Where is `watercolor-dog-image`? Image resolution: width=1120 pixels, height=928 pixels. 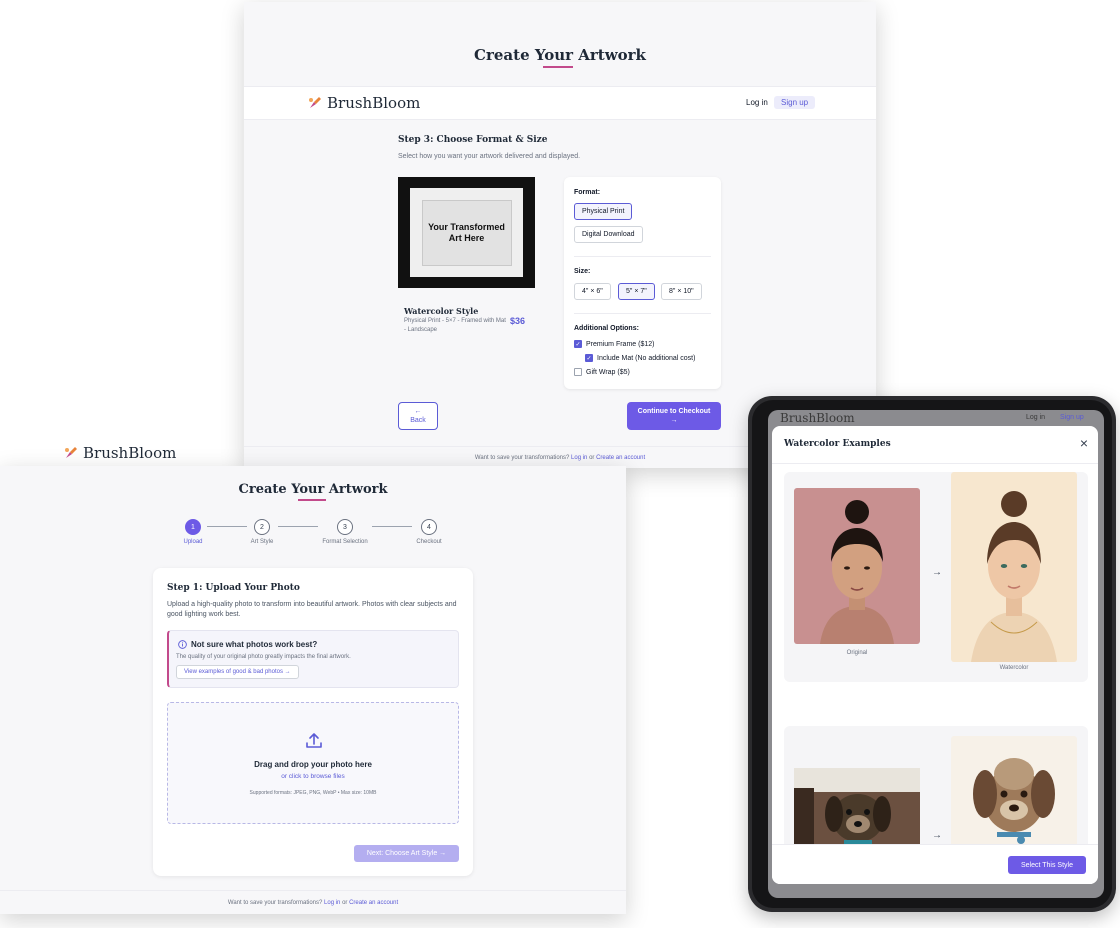
watercolor-dog-image is located at coordinates (1014, 792).